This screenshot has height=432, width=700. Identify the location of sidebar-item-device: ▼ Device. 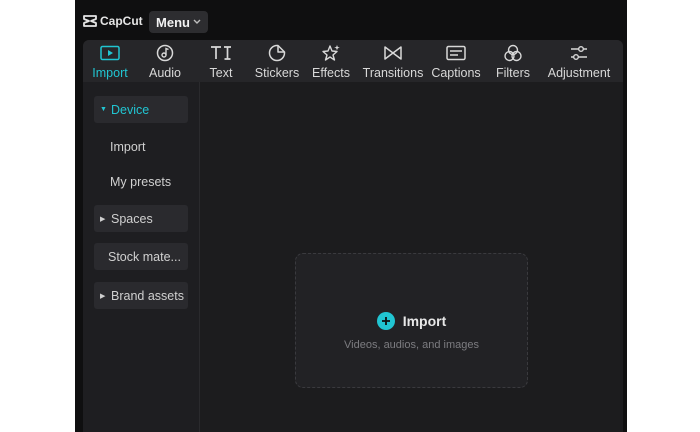
(141, 109).